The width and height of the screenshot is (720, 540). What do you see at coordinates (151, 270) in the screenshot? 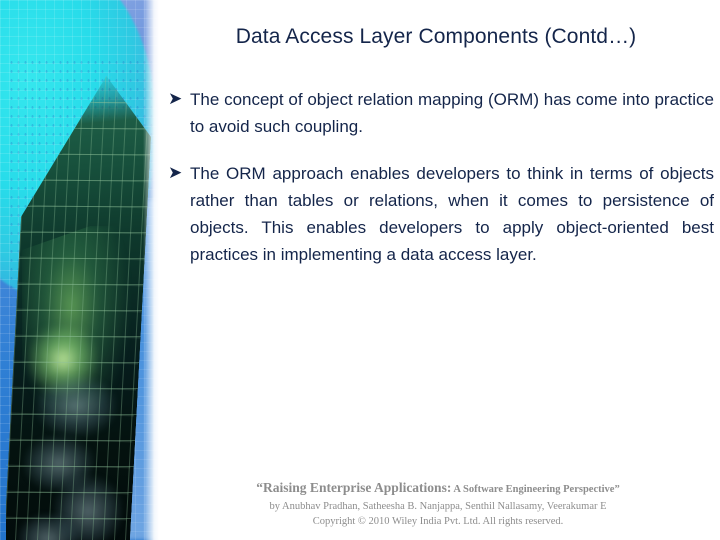
I see `image-right-fade` at bounding box center [151, 270].